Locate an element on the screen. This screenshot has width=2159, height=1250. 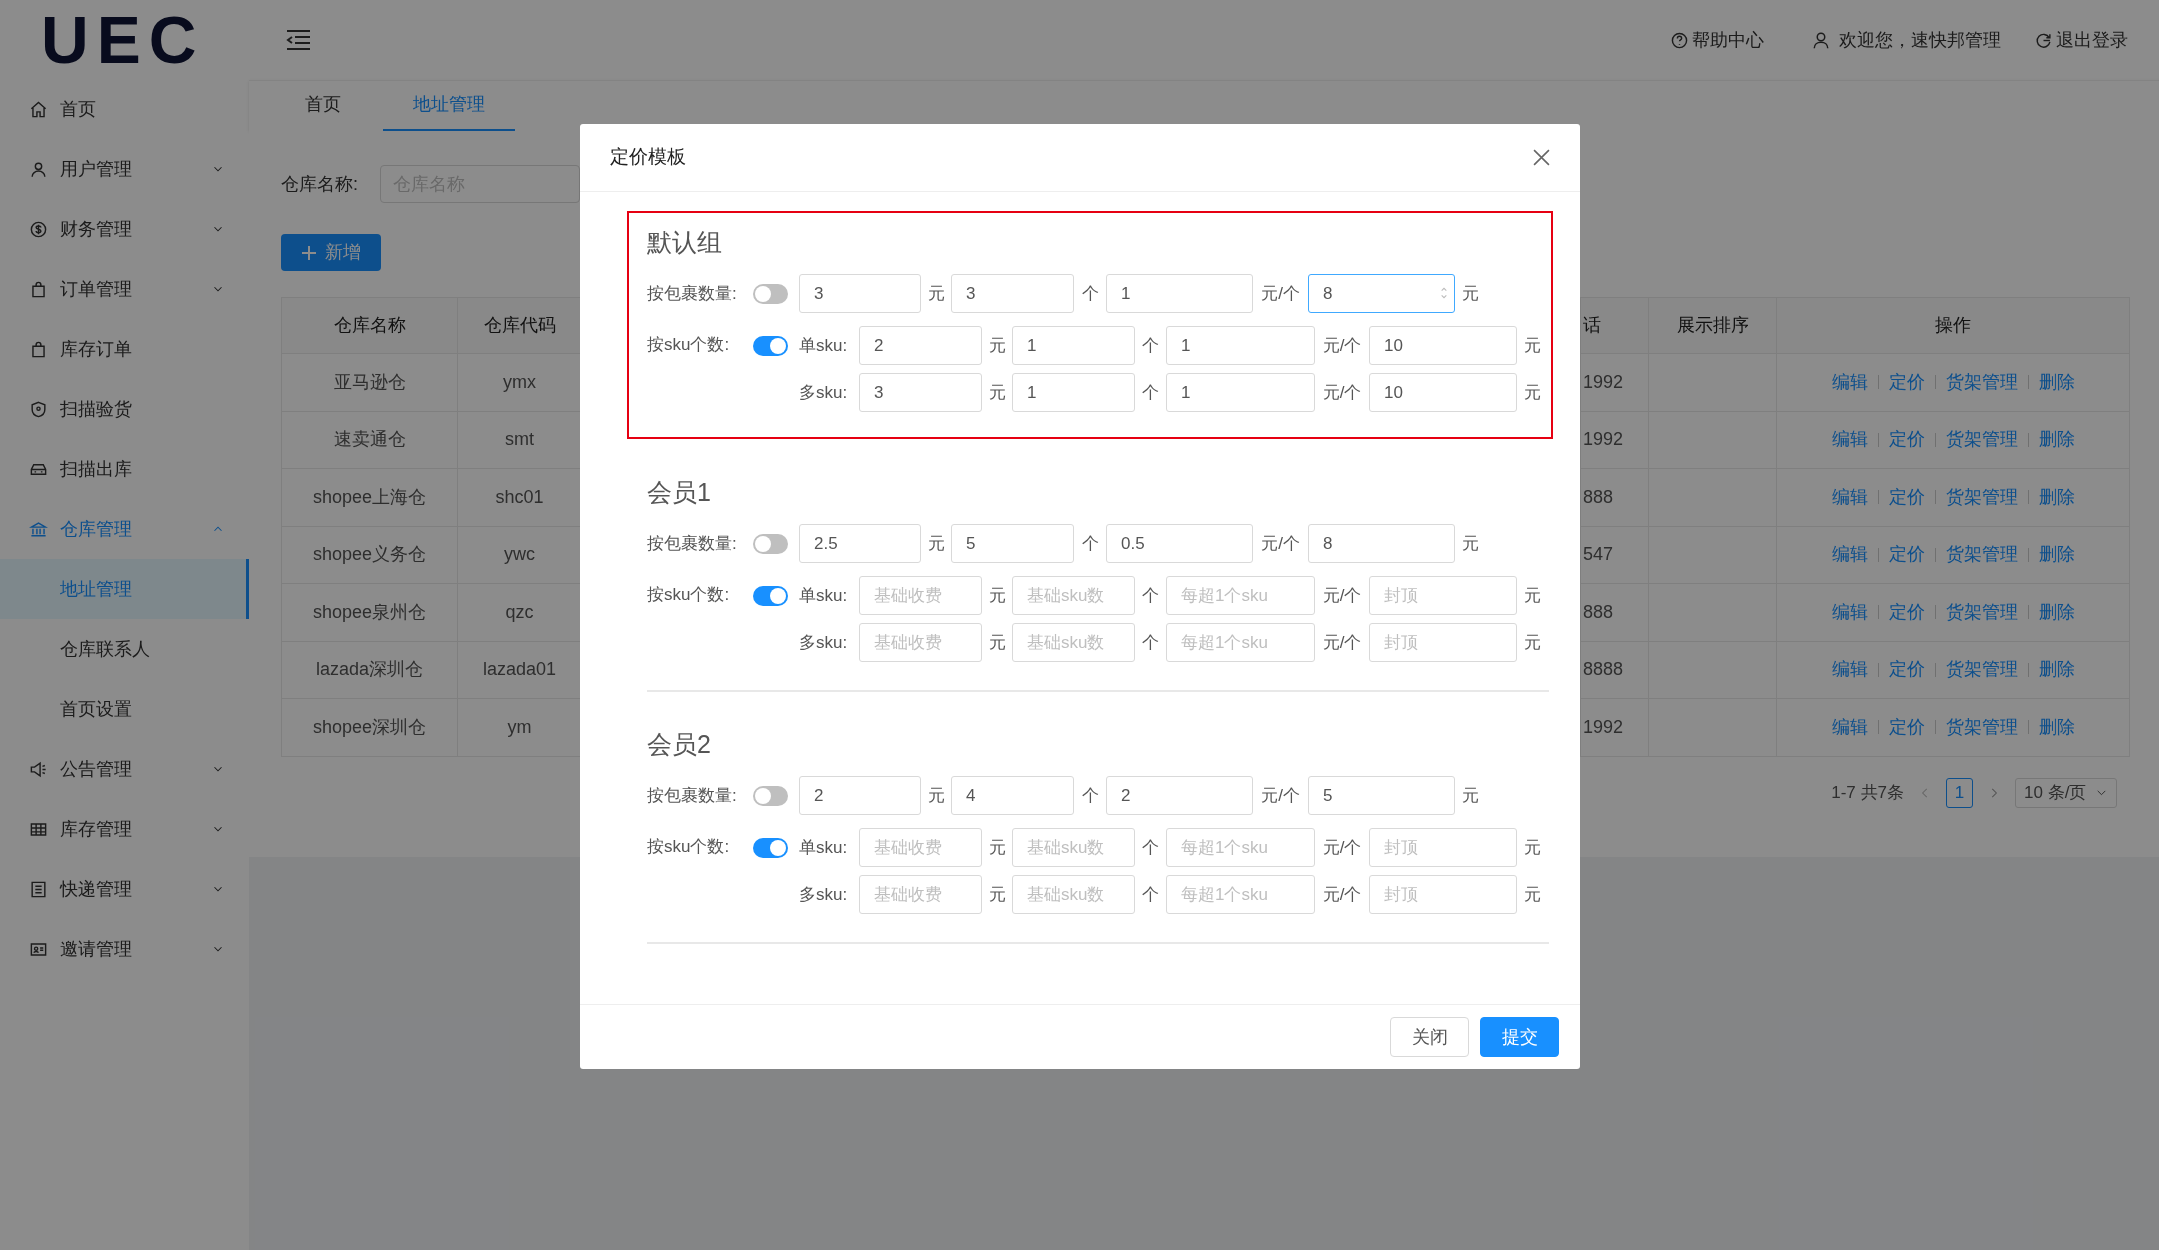
dollar-icon is located at coordinates (38, 229).